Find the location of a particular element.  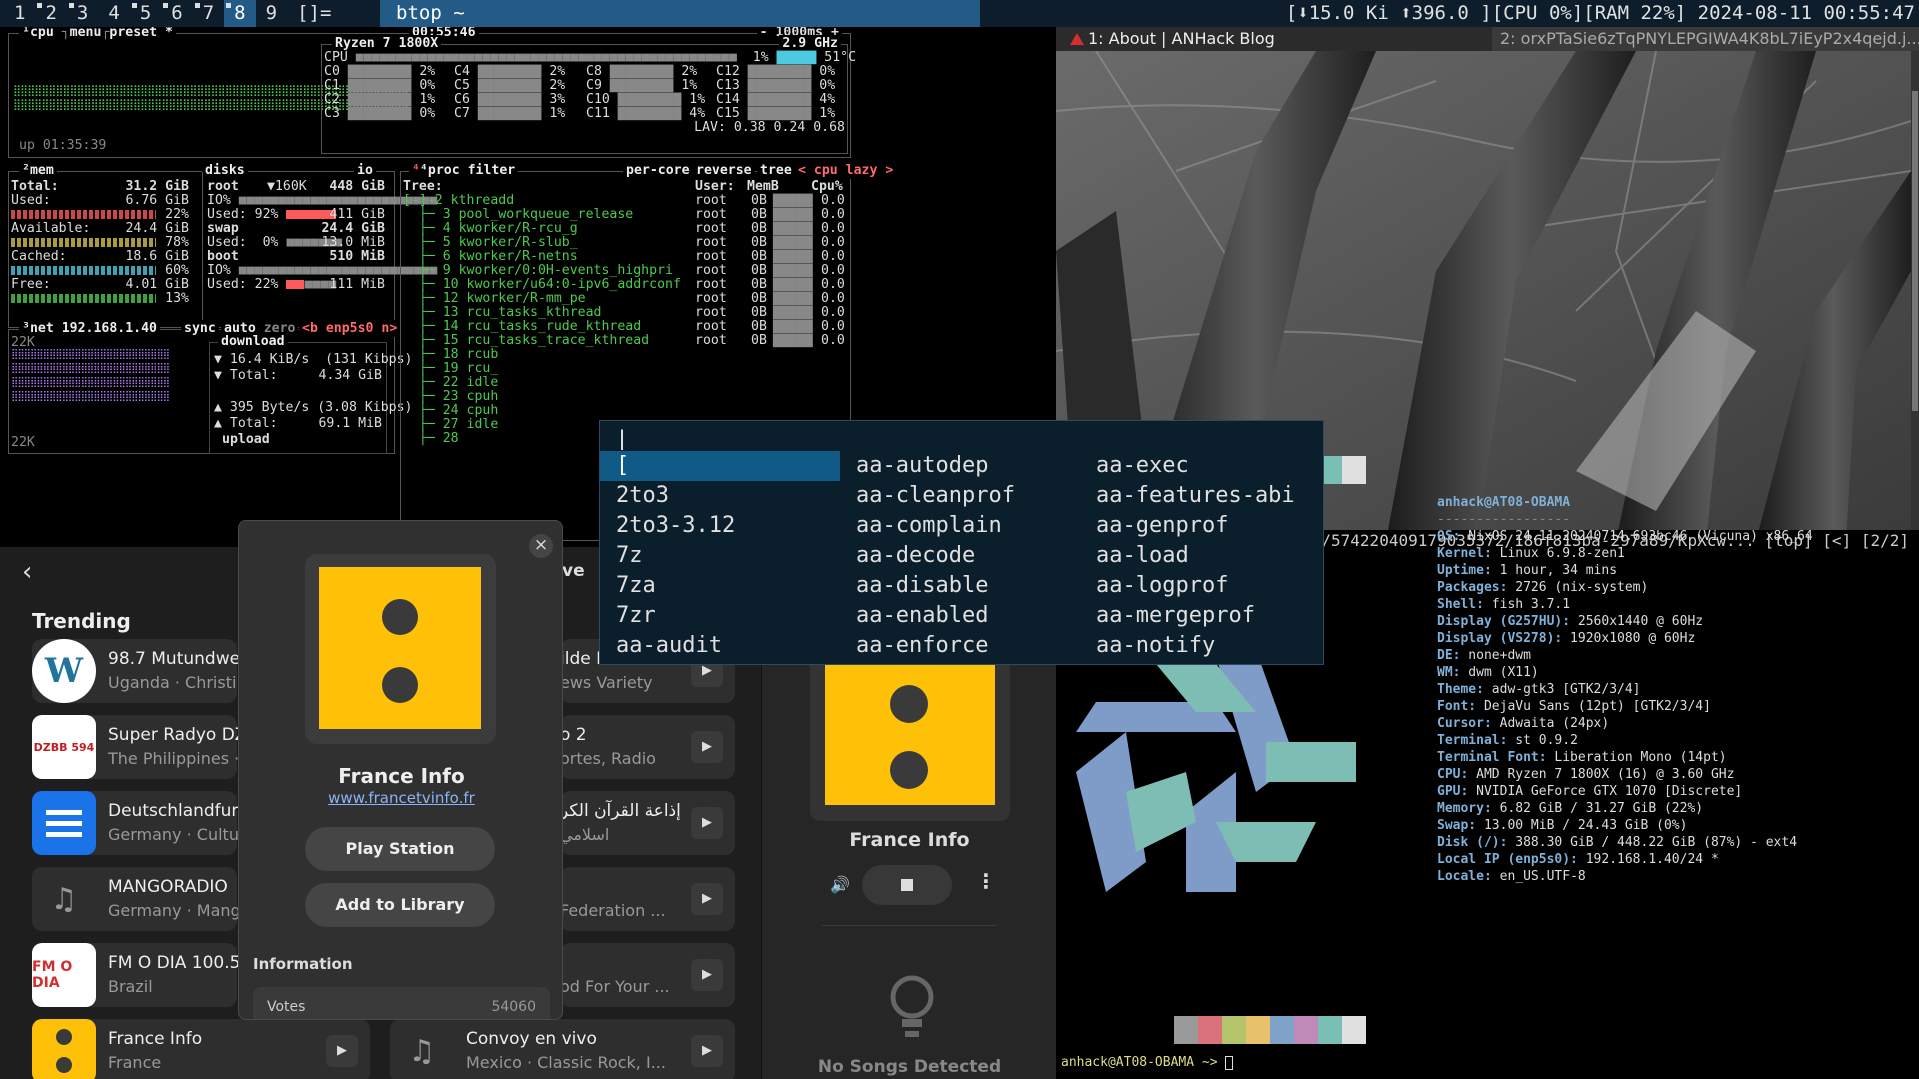

completion-item: aa-complain is located at coordinates (960, 526).